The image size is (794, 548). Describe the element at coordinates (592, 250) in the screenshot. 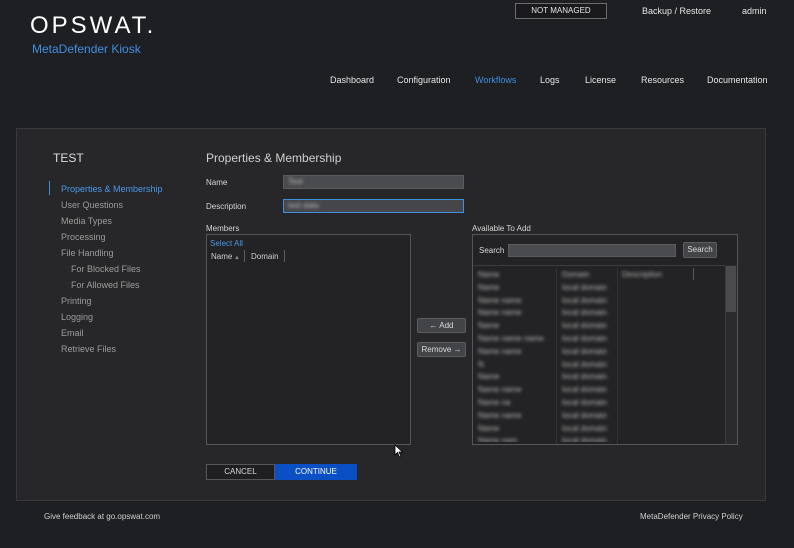

I see `search-input` at that location.